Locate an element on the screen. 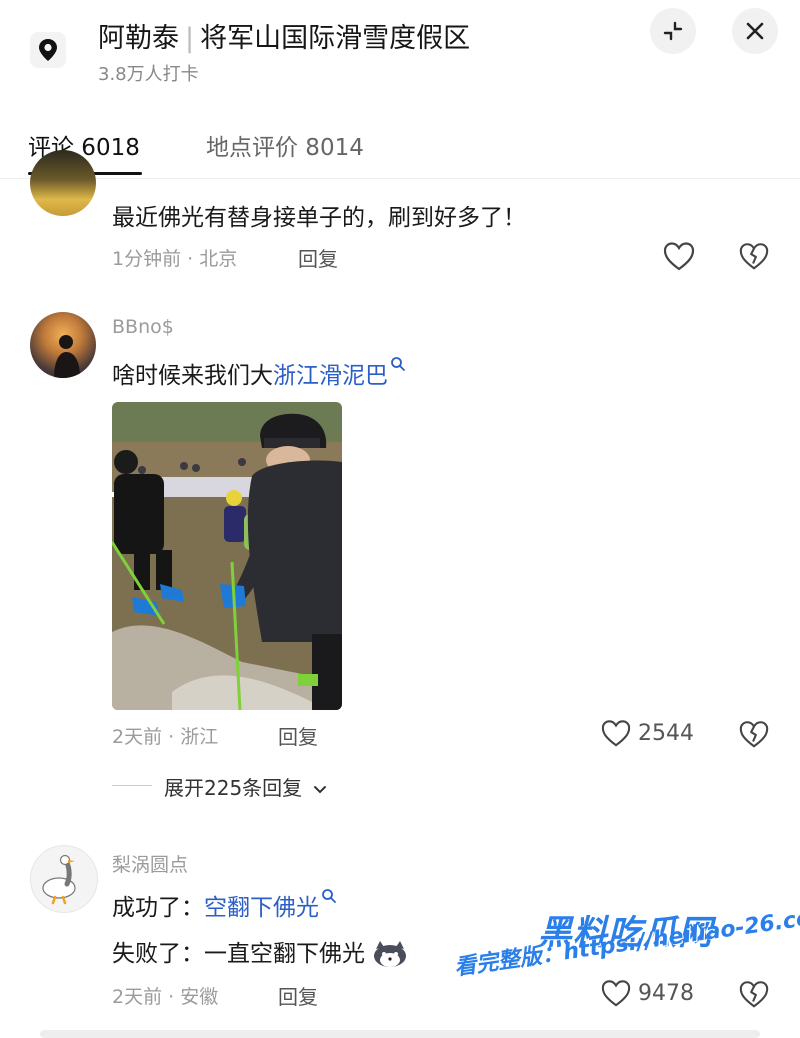 This screenshot has height=1038, width=800. chevron-down-icon is located at coordinates (319, 790).